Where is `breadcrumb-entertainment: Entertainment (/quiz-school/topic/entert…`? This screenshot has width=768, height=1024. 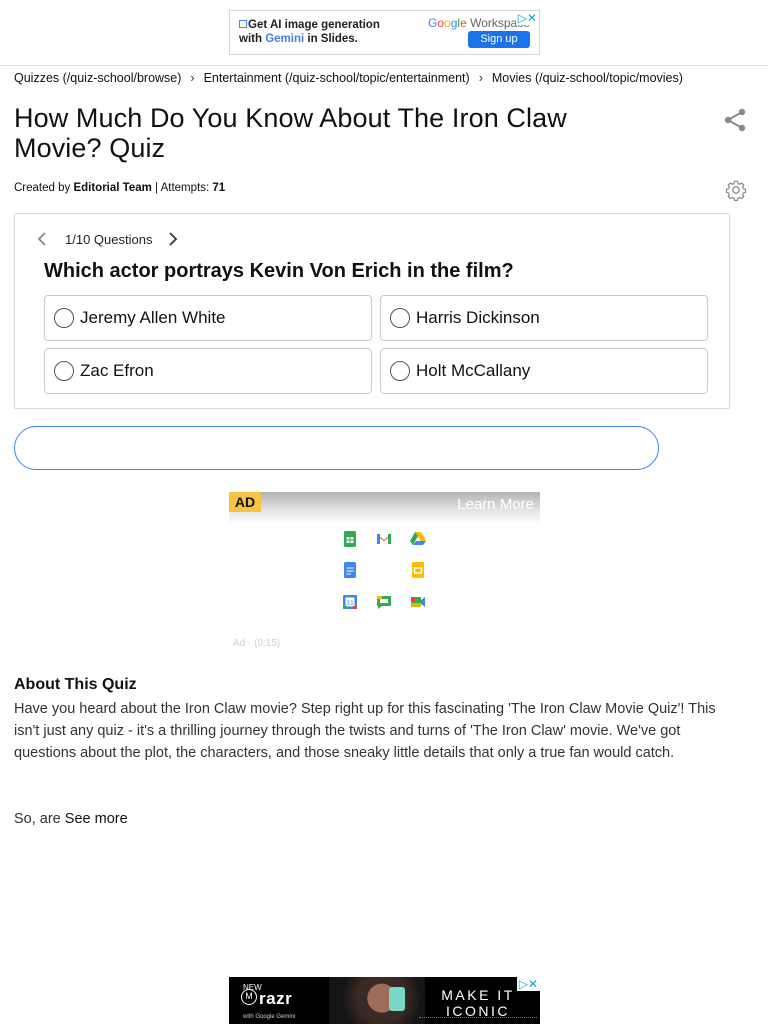 breadcrumb-entertainment: Entertainment (/quiz-school/topic/entert… is located at coordinates (337, 78).